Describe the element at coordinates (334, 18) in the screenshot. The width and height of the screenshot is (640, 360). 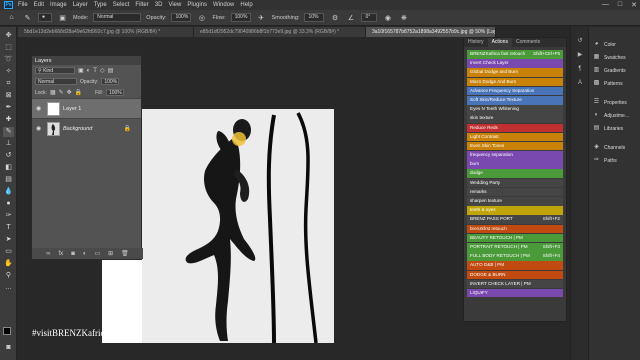
I see `smoothing-options-gear-icon: ⚙` at that location.